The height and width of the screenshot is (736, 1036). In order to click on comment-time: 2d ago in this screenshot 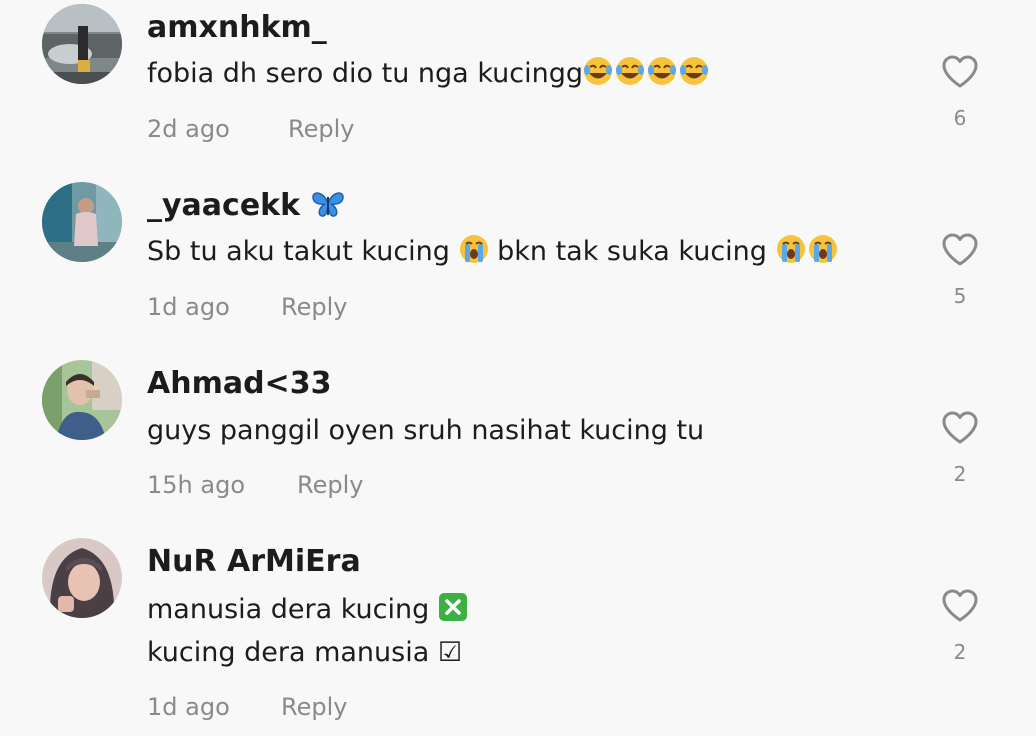, I will do `click(188, 129)`.